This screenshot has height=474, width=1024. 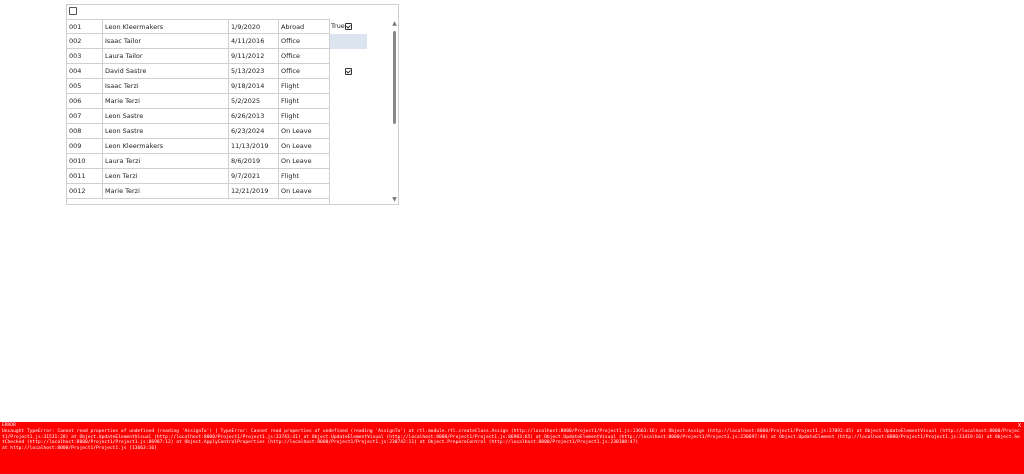 I want to click on date-cell: 9/18/2014, so click(x=254, y=86).